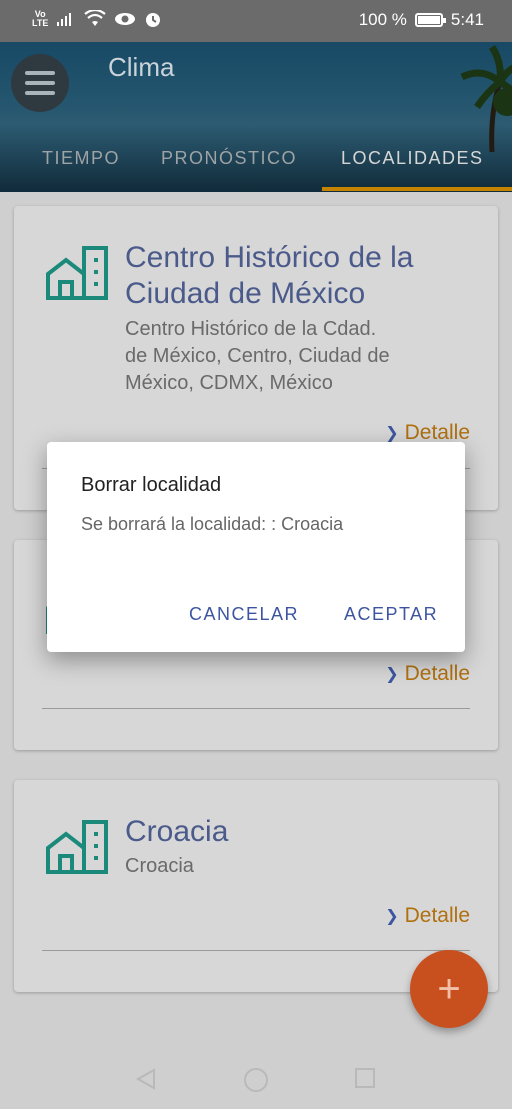 Image resolution: width=512 pixels, height=1109 pixels. I want to click on plus-icon: +, so click(449, 988).